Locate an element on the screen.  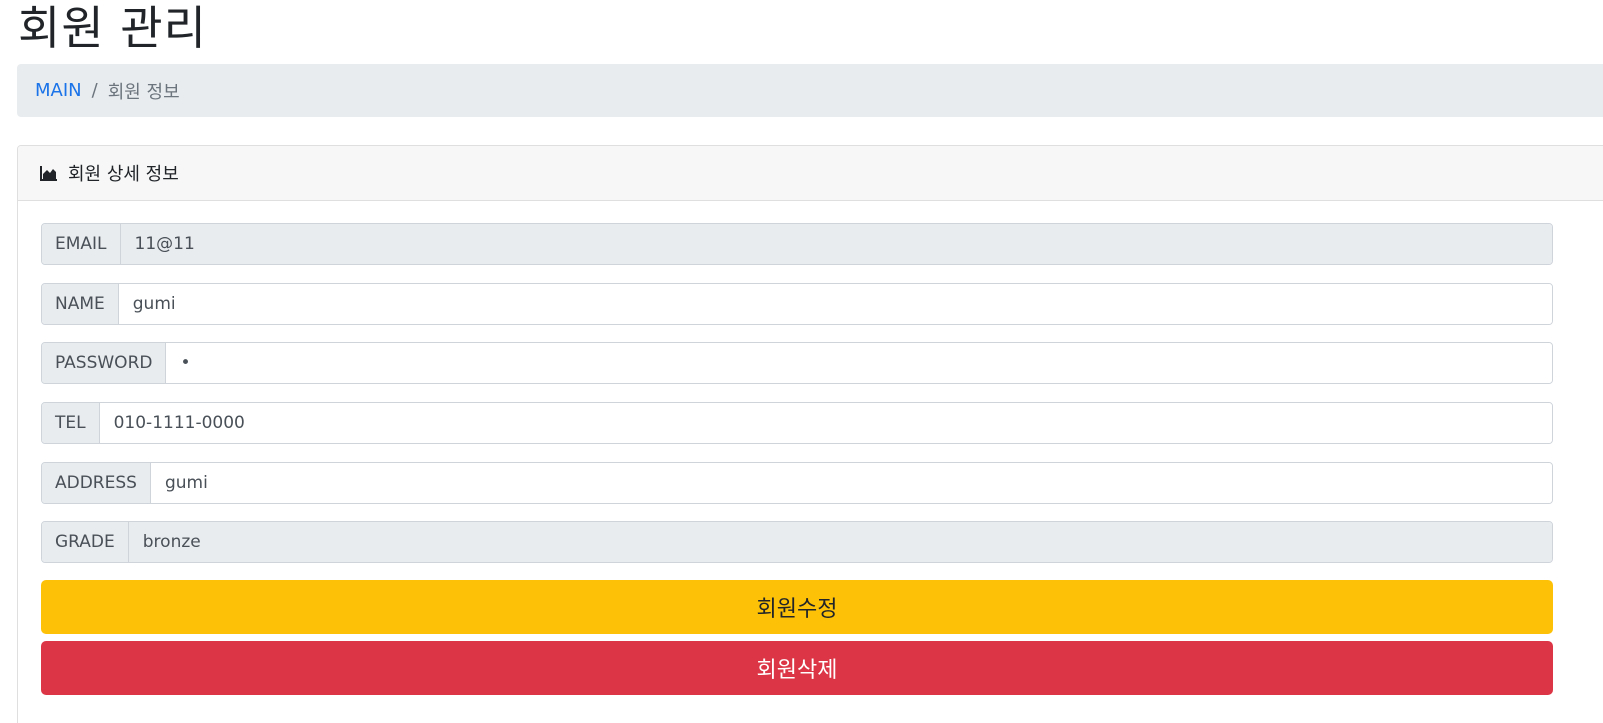
password-label: PASSWORD is located at coordinates (104, 363).